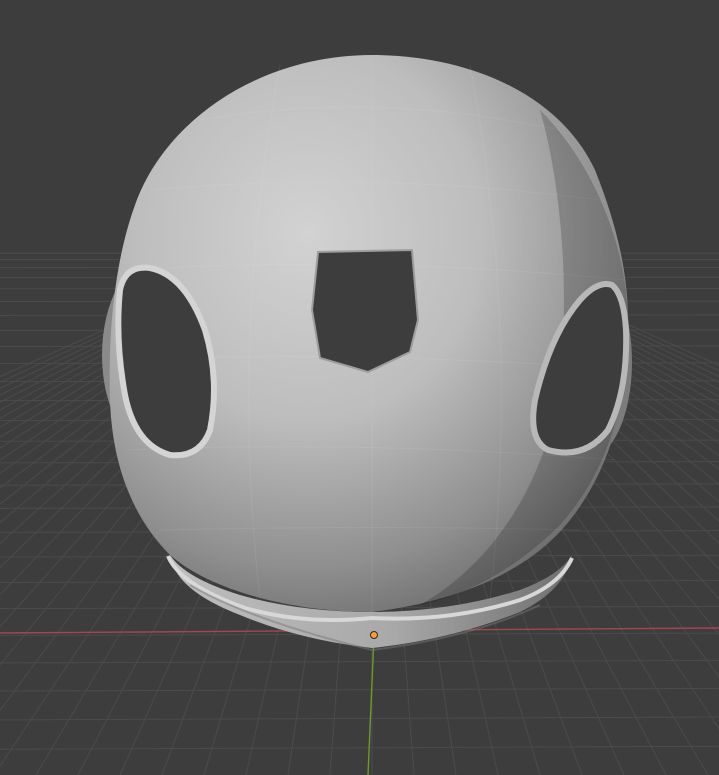 The height and width of the screenshot is (775, 719). What do you see at coordinates (365, 311) in the screenshot?
I see `forehead-hole` at bounding box center [365, 311].